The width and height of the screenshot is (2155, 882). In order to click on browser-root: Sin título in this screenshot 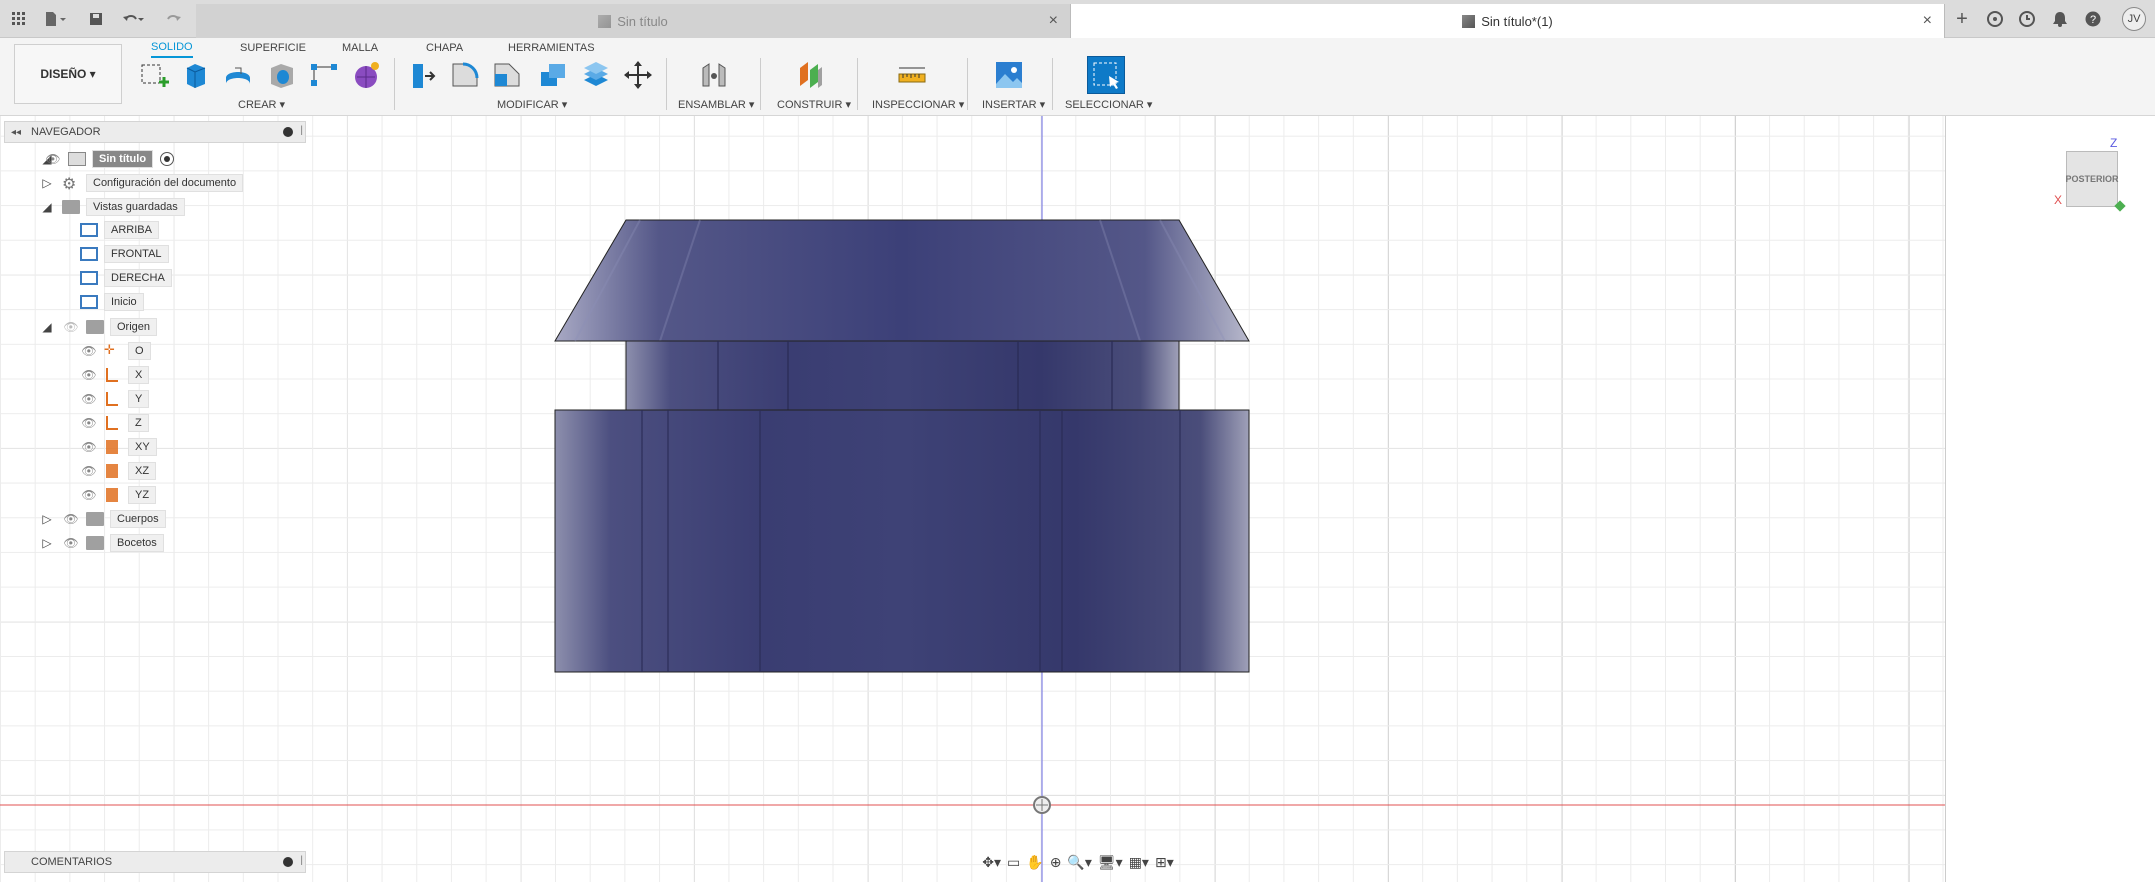, I will do `click(123, 159)`.